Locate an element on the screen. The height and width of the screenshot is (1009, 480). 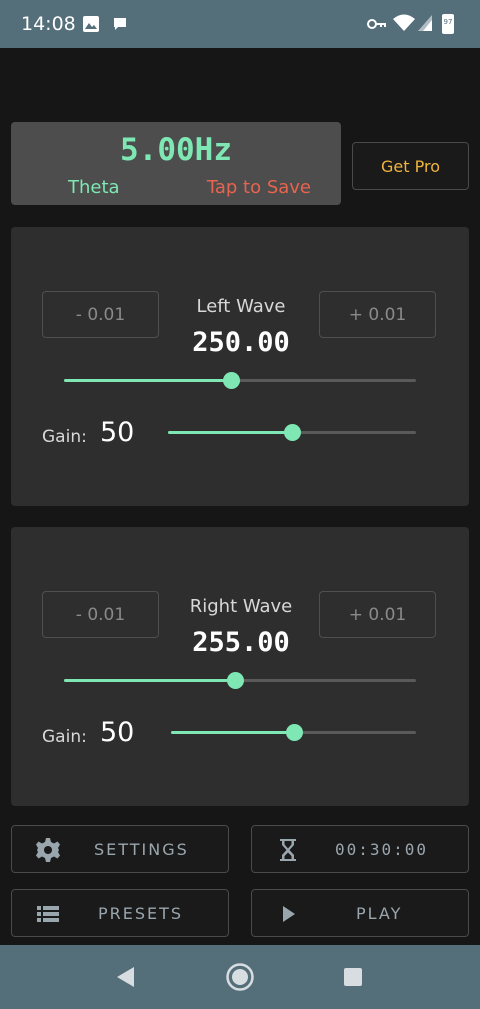
get-pro-button: Get Pro is located at coordinates (410, 166).